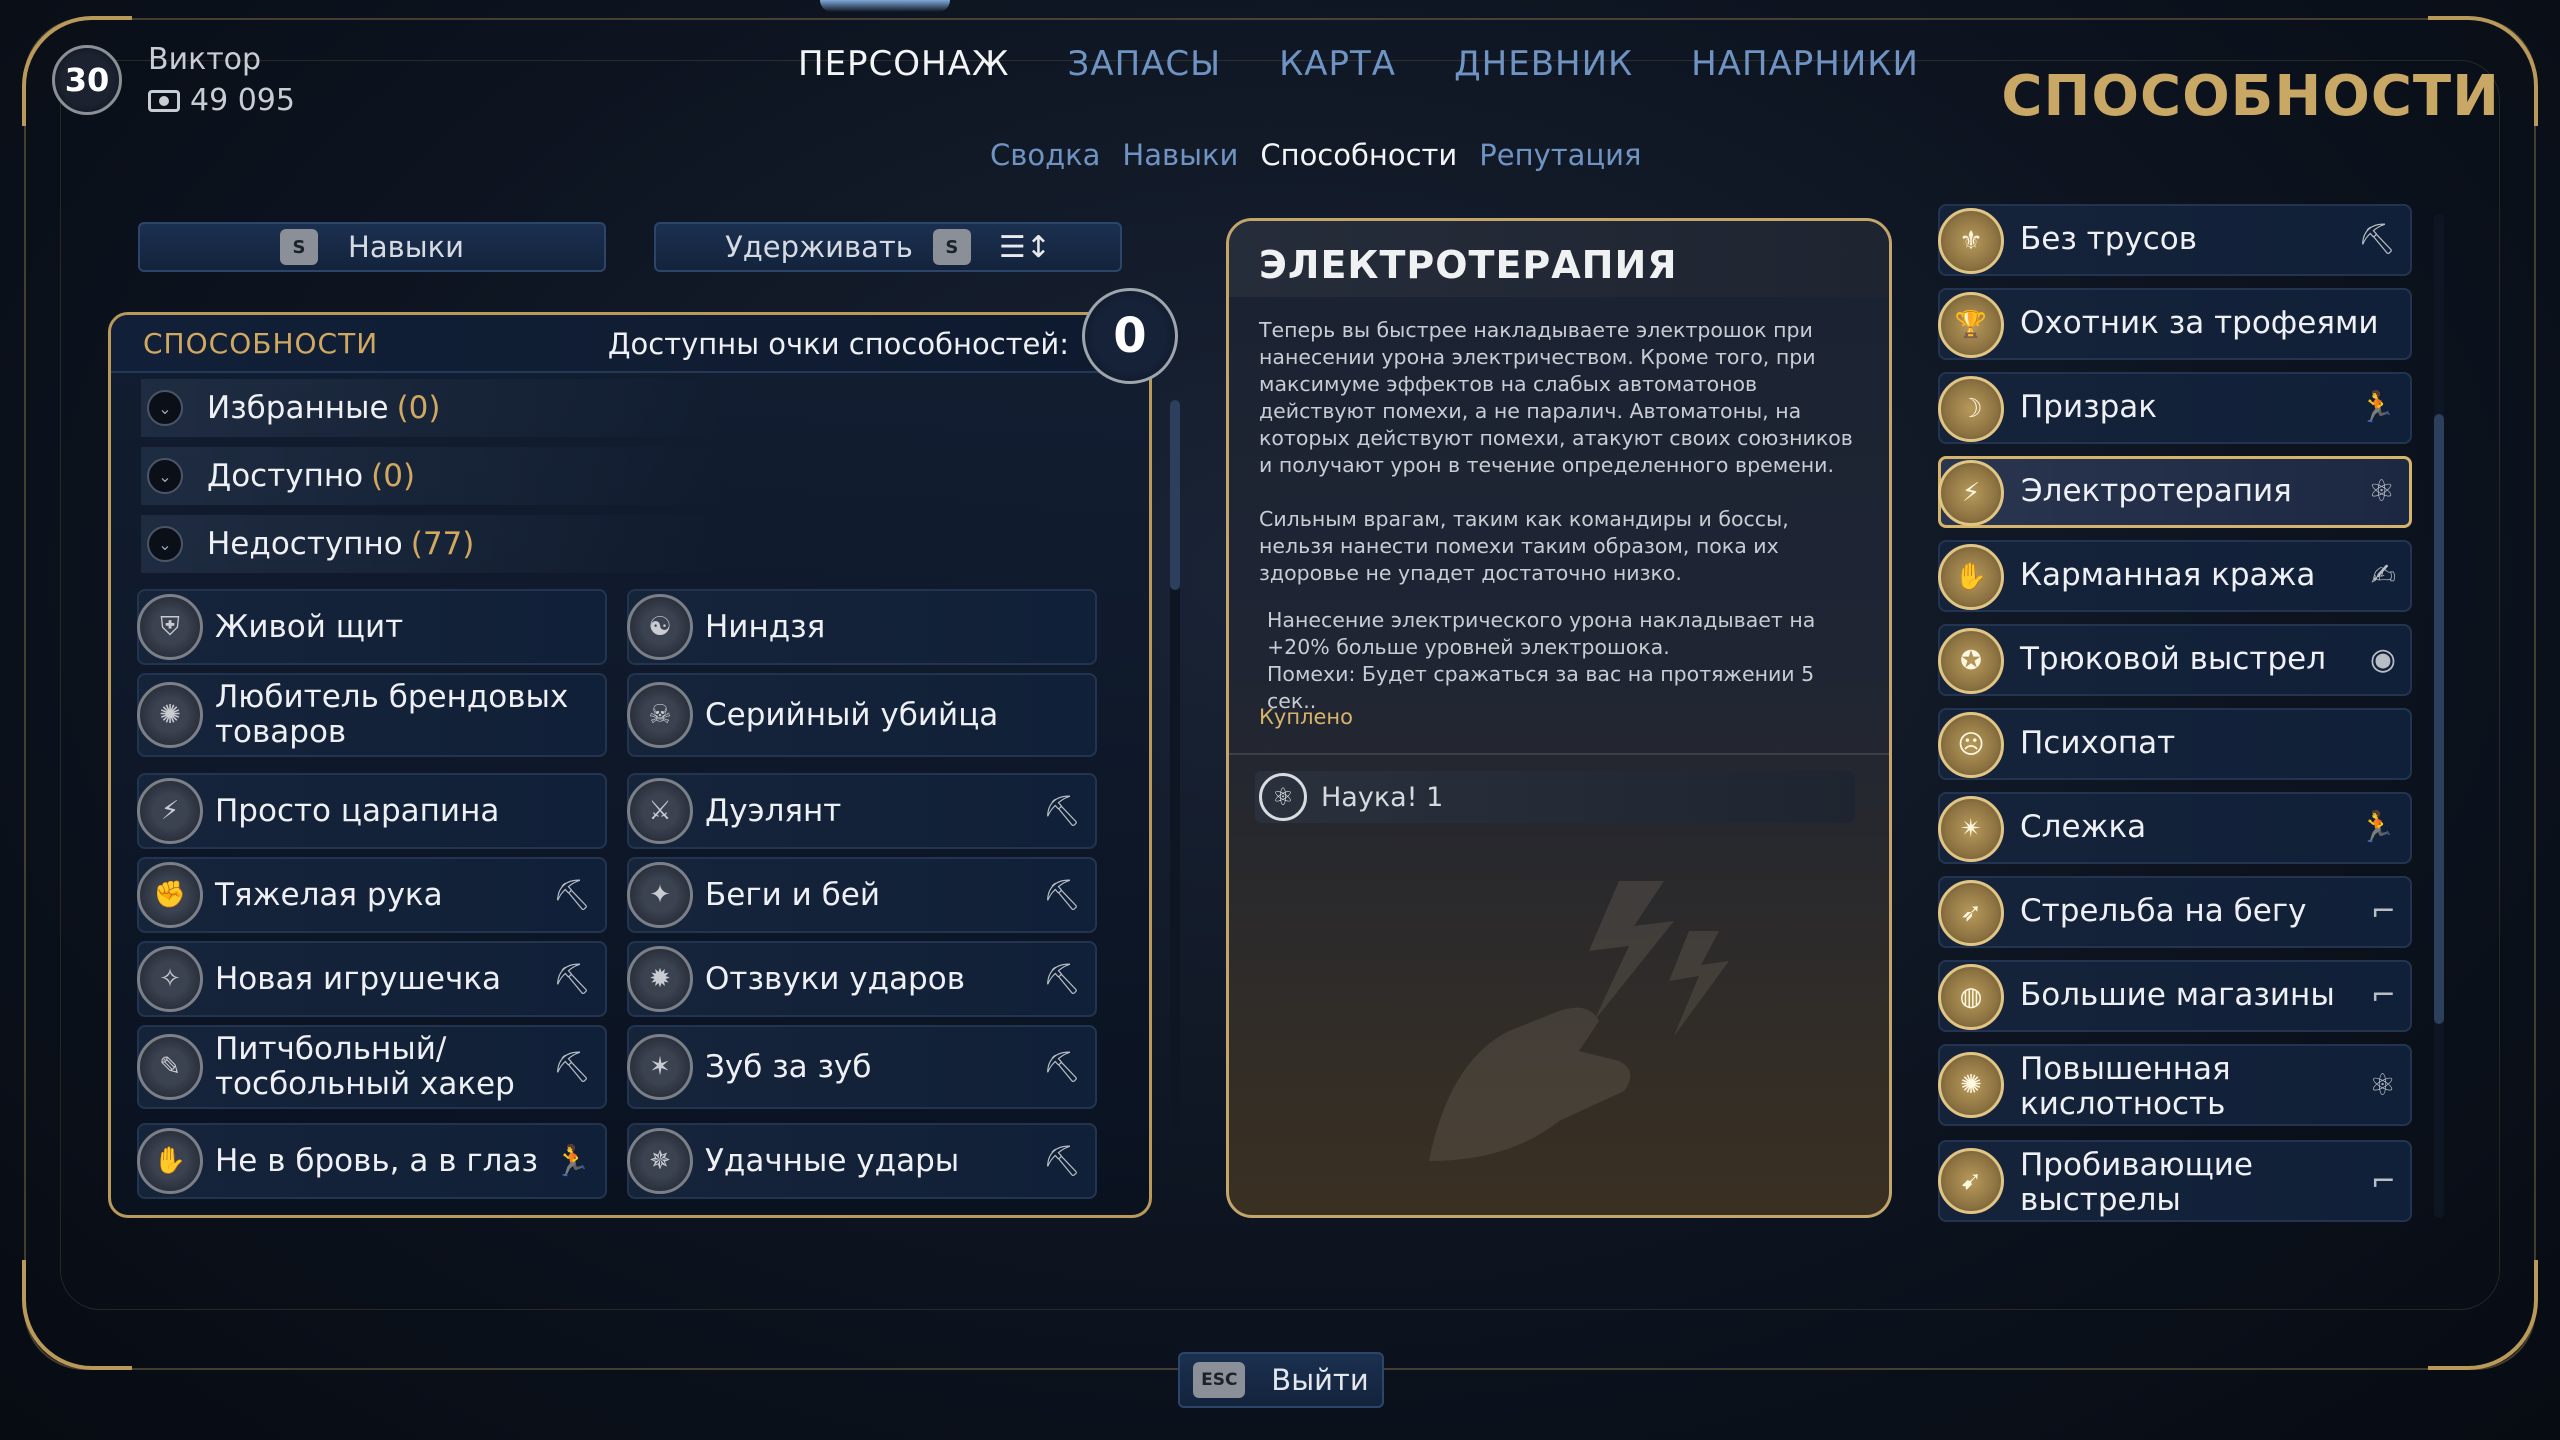 This screenshot has height=1440, width=2560. Describe the element at coordinates (1971, 1181) in the screenshot. I see `pierce-icon: ➹` at that location.